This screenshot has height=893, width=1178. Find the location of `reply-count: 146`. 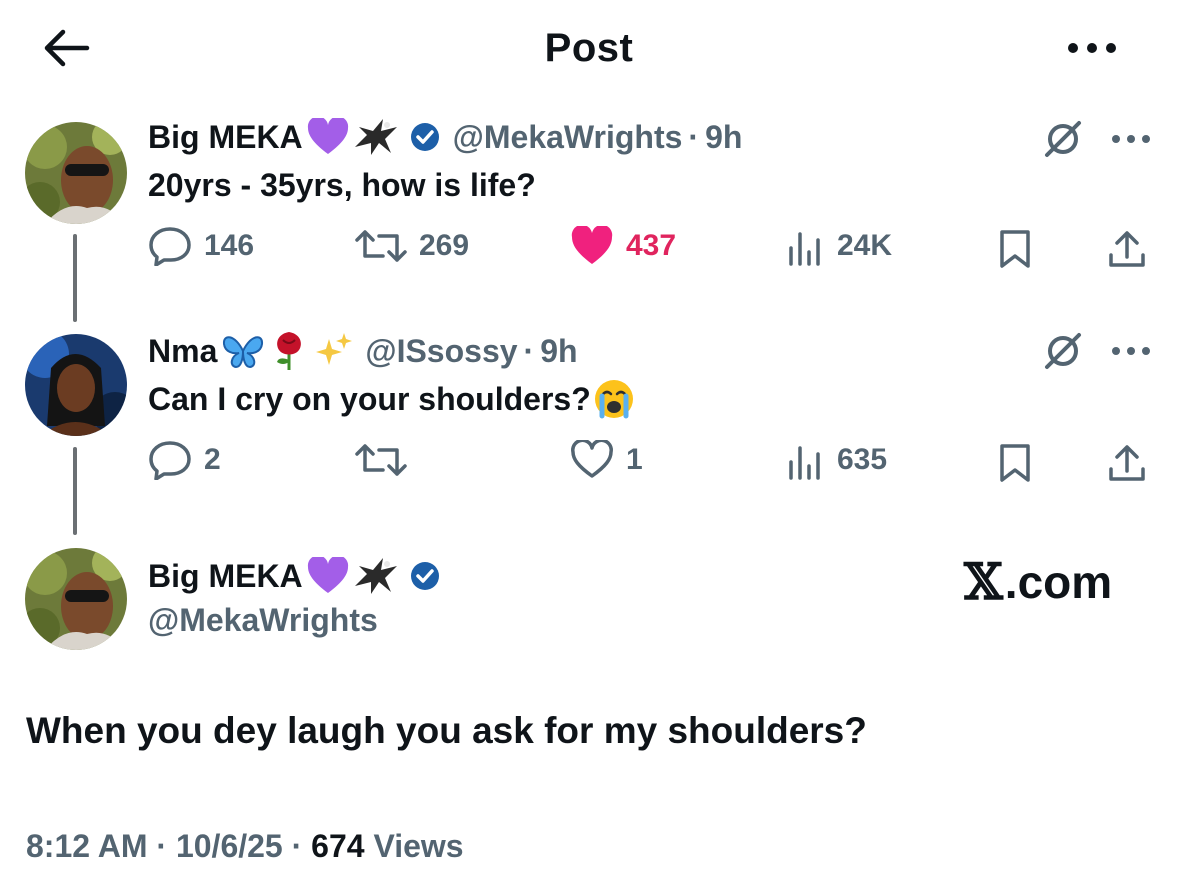

reply-count: 146 is located at coordinates (229, 245).